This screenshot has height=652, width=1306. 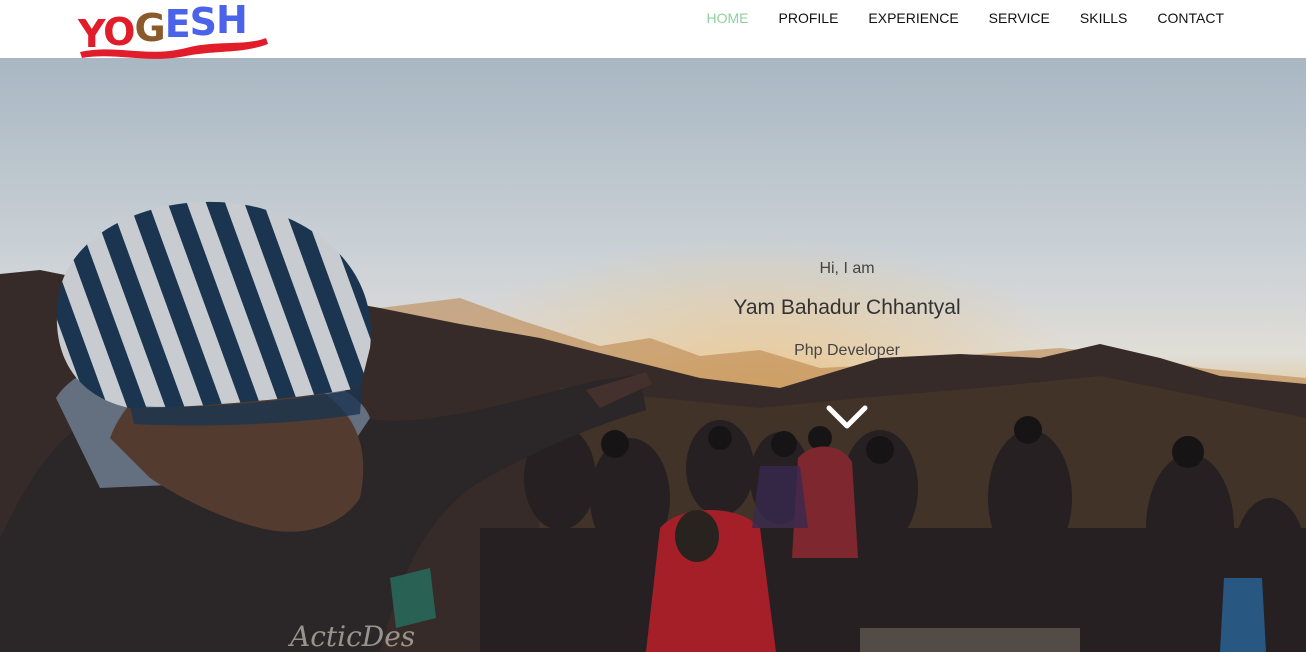 I want to click on nav-profile: PROFILE, so click(x=809, y=18).